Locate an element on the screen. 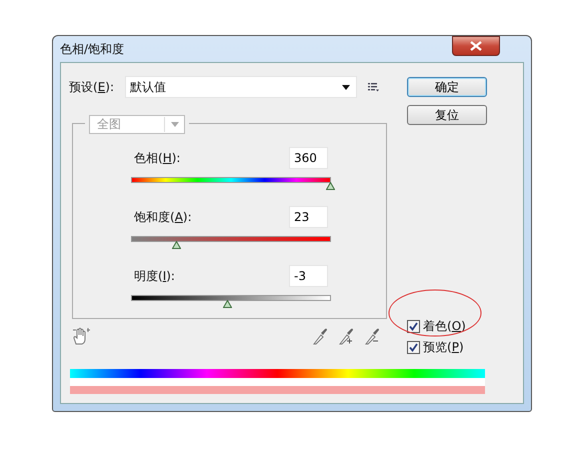 The image size is (570, 473). value-field: 360 is located at coordinates (308, 158).